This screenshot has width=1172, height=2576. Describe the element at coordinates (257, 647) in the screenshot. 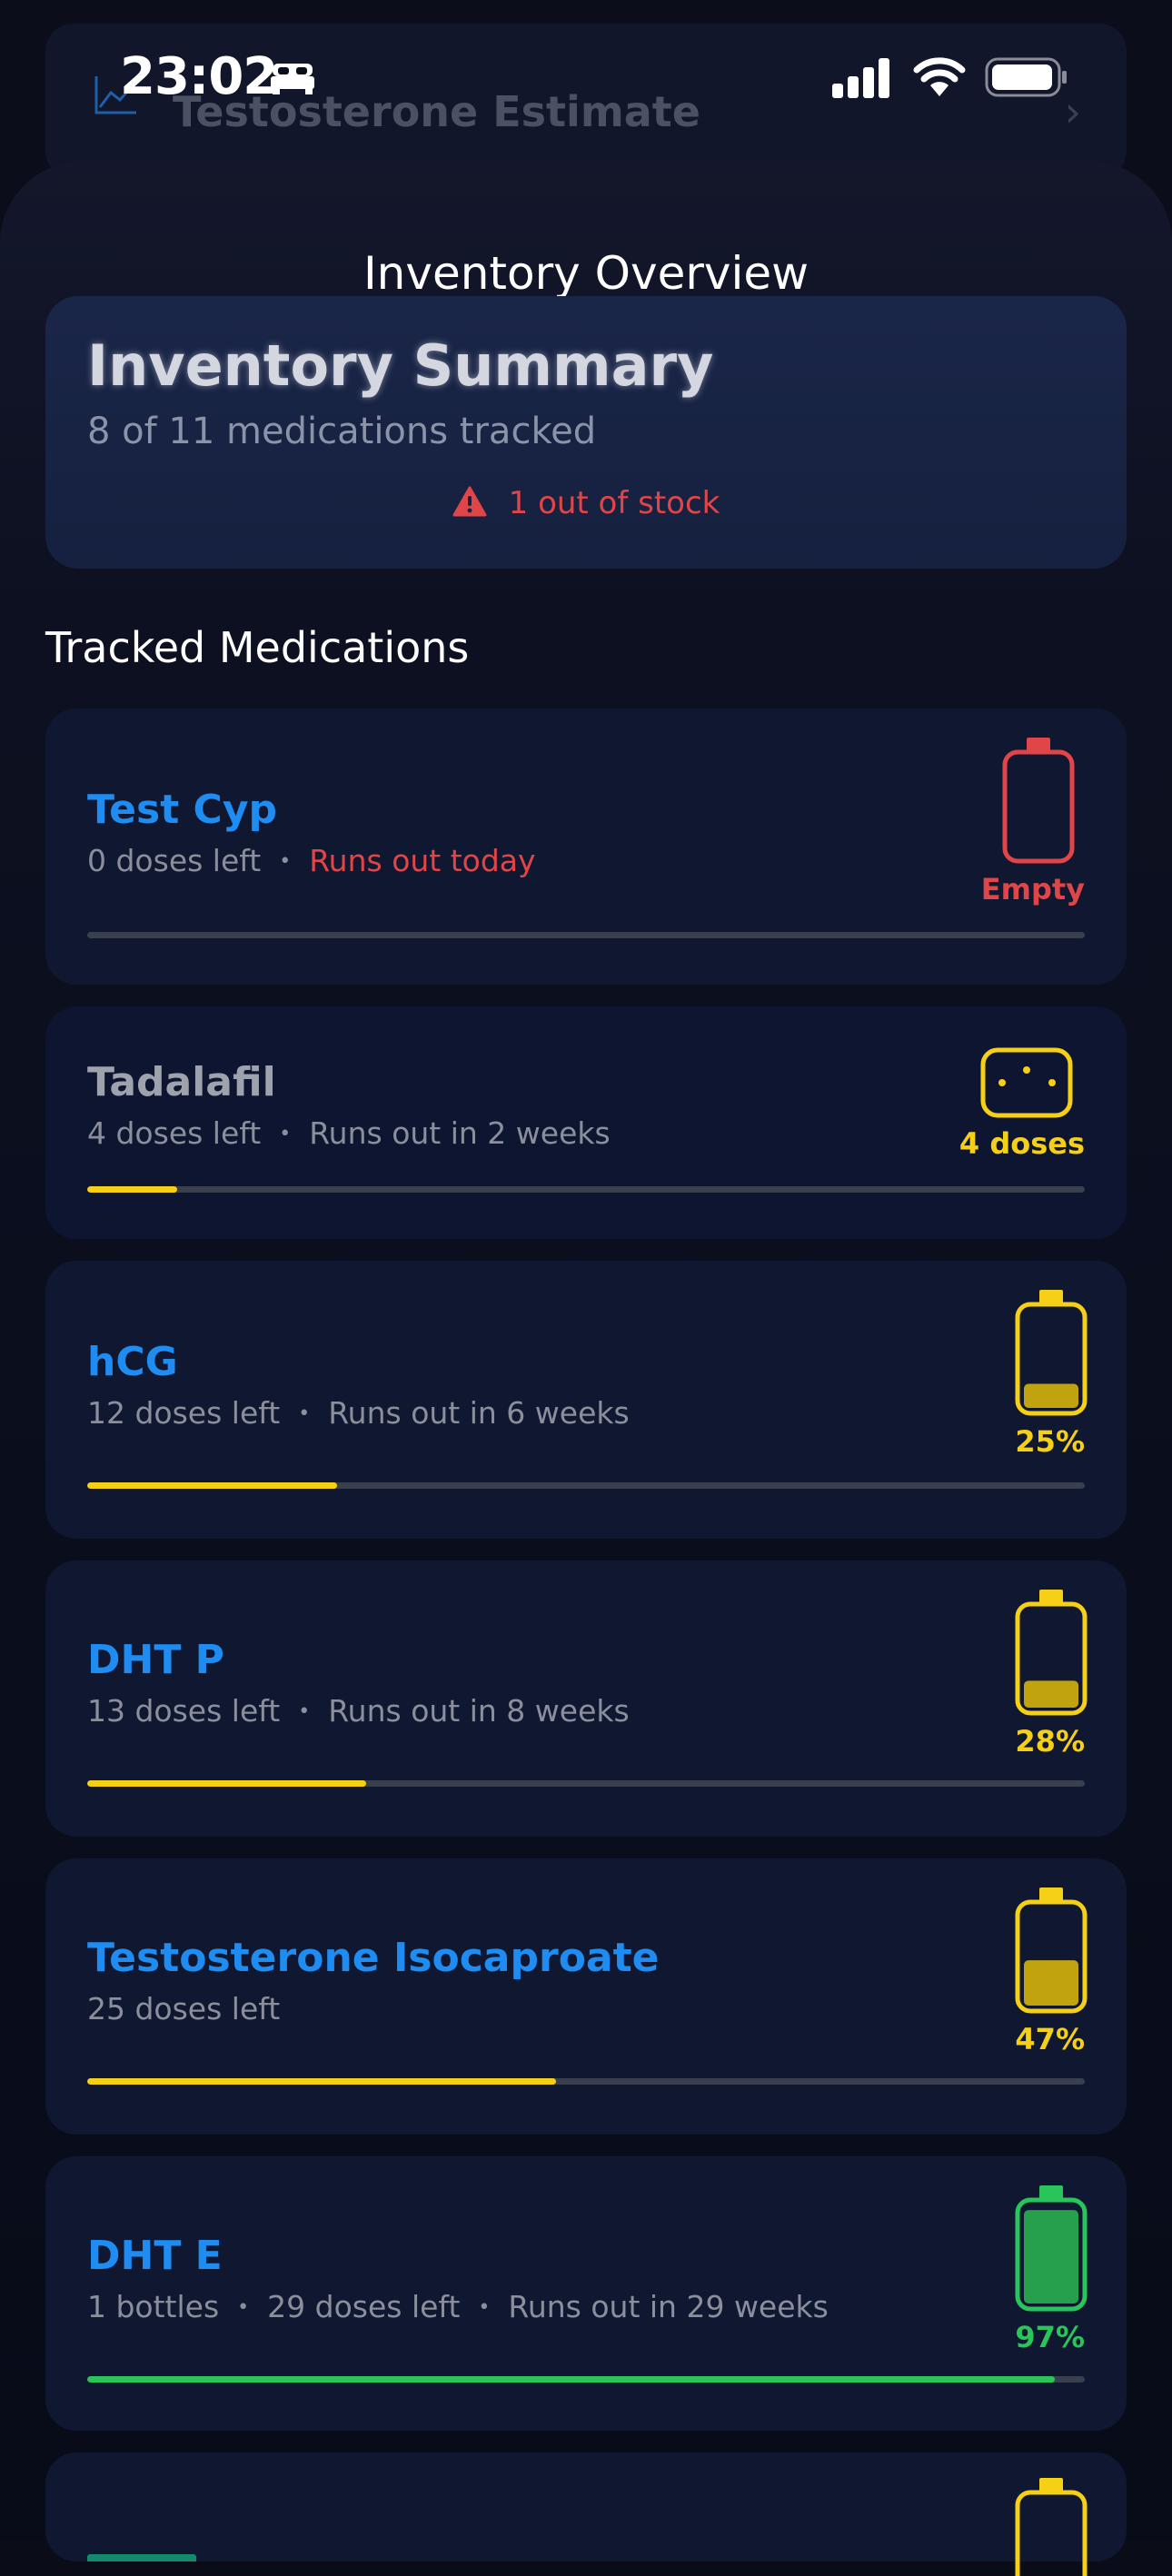

I see `tracked-medications-heading: Tracked Medications` at that location.